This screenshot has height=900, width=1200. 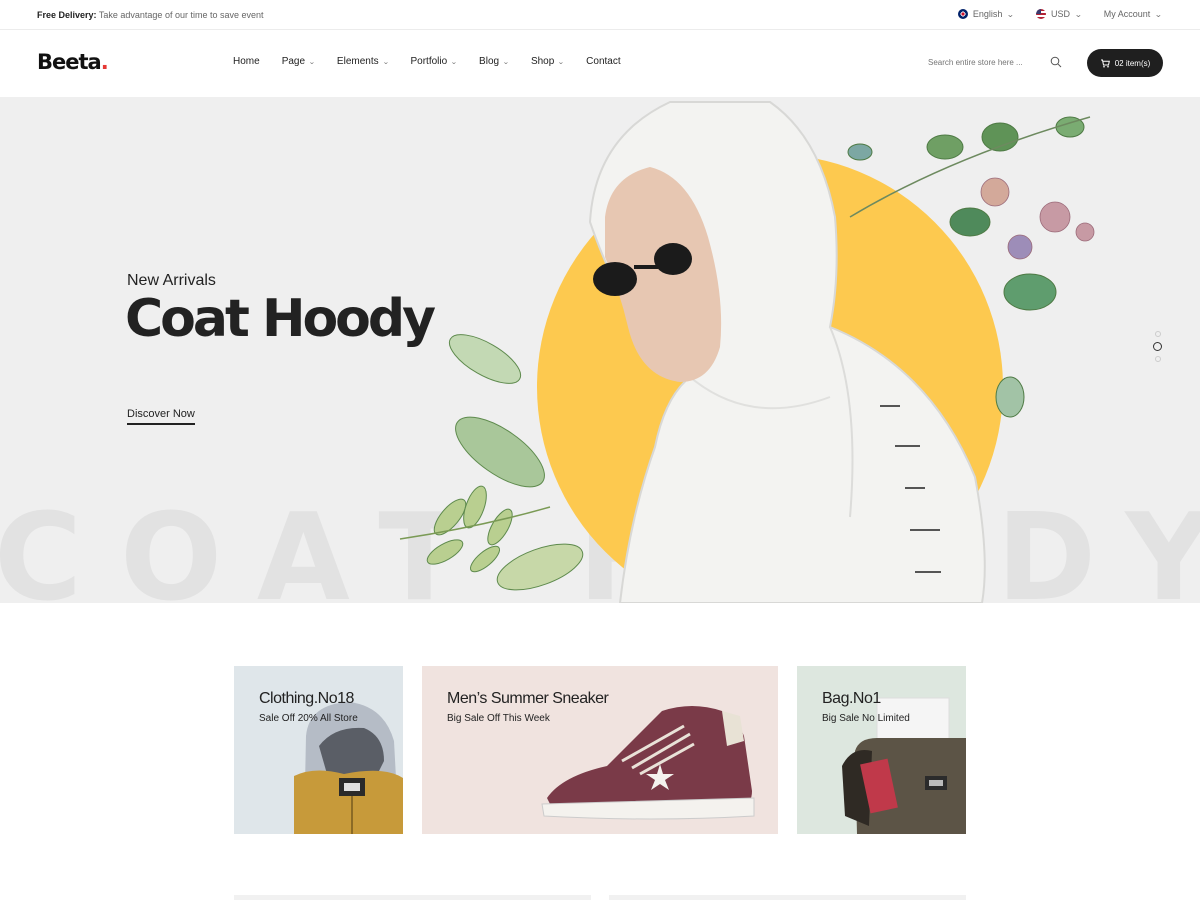 What do you see at coordinates (293, 61) in the screenshot?
I see `nav-label: Page` at bounding box center [293, 61].